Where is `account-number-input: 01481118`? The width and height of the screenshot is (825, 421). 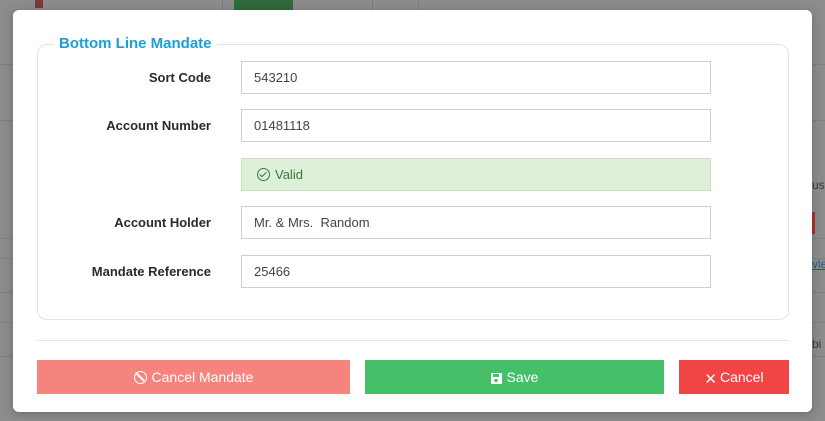 account-number-input: 01481118 is located at coordinates (476, 125).